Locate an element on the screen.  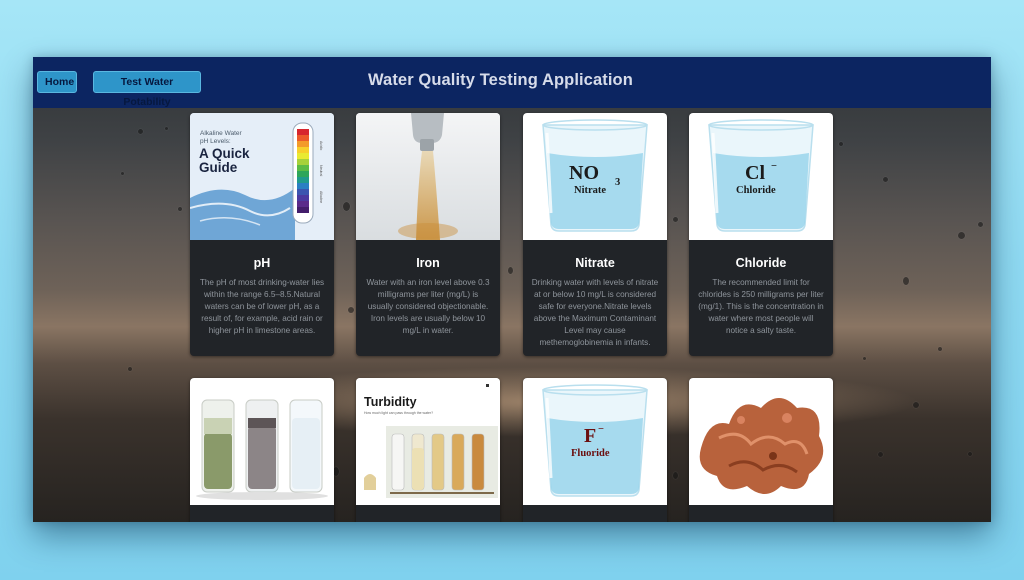
nitrate-glass-image: NO 3 Nitrate is located at coordinates (595, 176).